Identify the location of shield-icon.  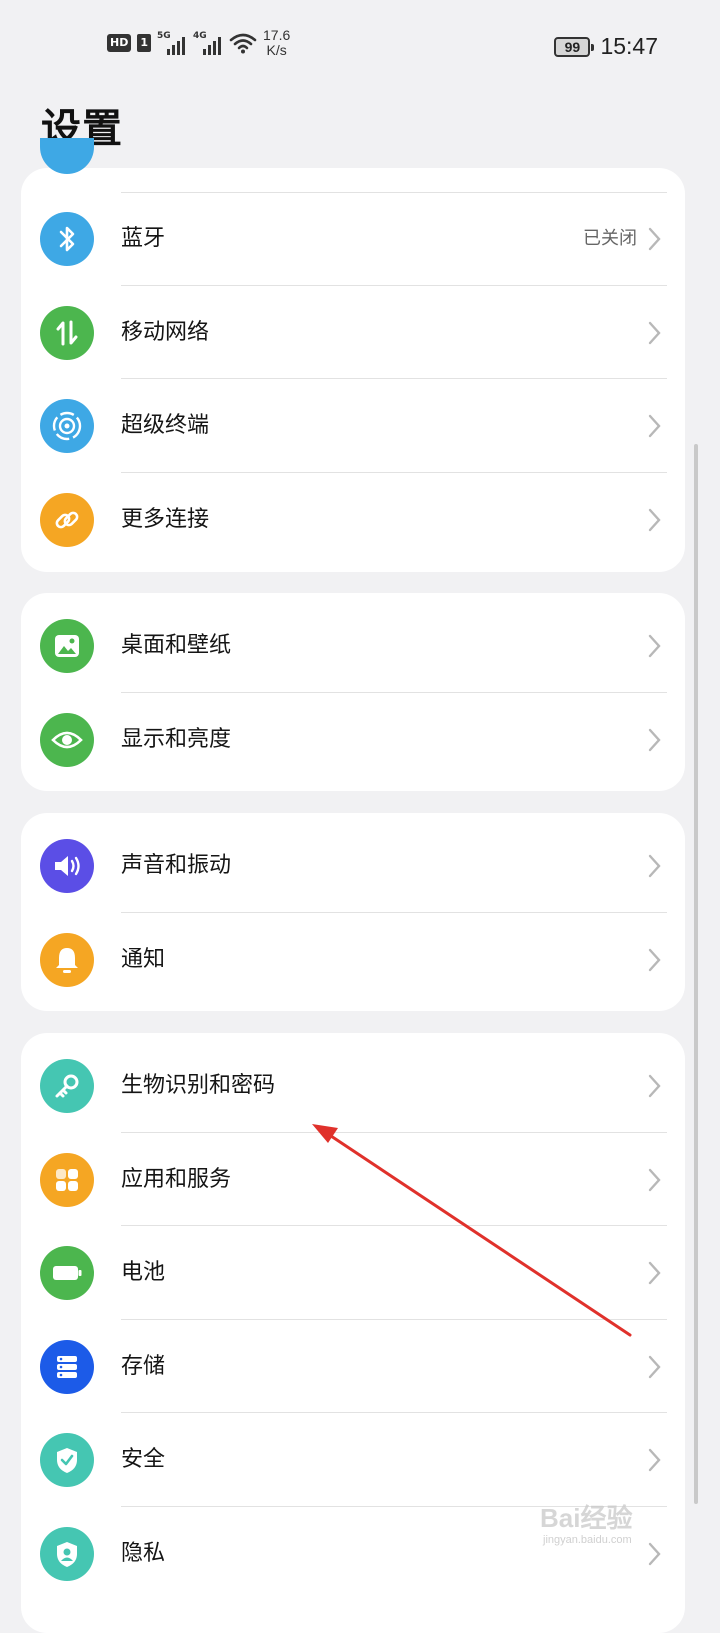
(67, 1460).